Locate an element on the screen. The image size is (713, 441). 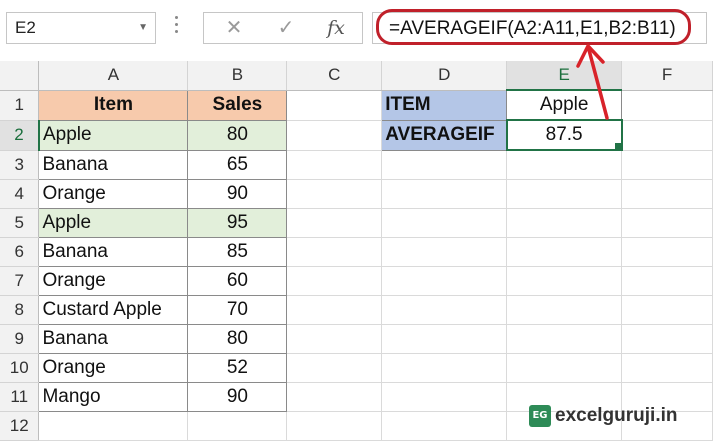
cell-b2: 80 is located at coordinates (237, 135).